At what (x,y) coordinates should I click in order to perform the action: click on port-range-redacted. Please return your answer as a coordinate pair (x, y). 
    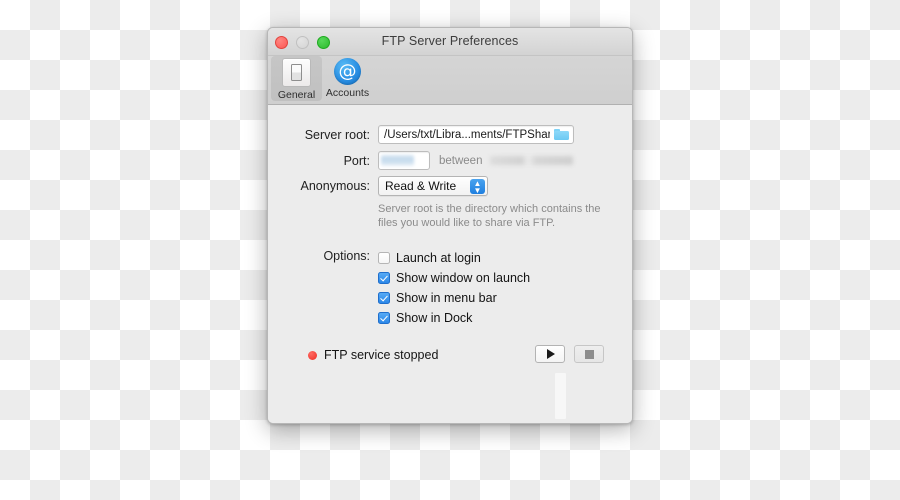
    Looking at the image, I should click on (532, 160).